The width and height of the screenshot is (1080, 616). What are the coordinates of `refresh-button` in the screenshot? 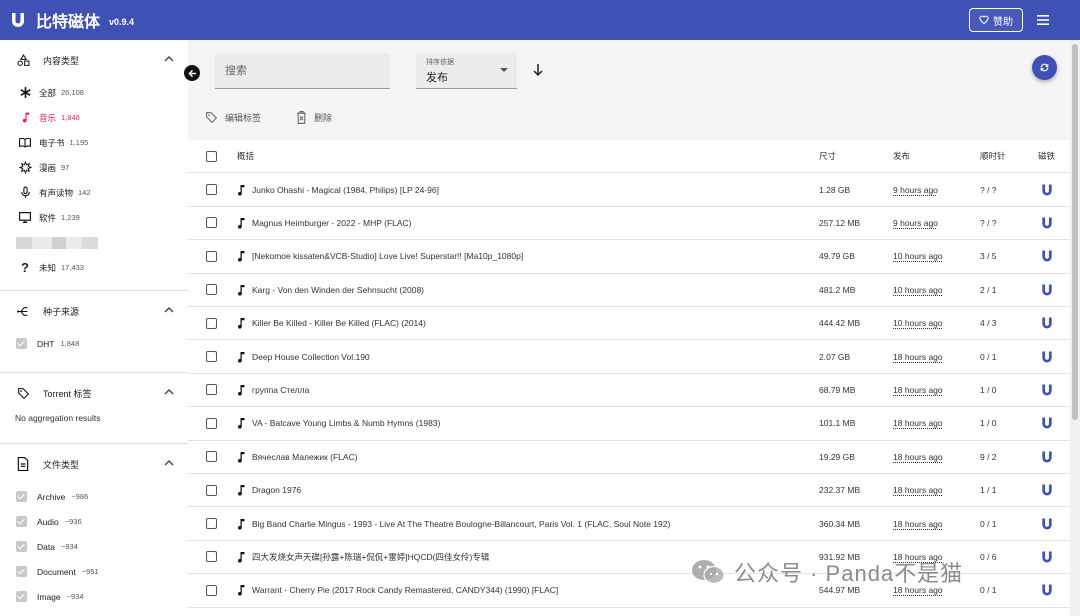 It's located at (1044, 67).